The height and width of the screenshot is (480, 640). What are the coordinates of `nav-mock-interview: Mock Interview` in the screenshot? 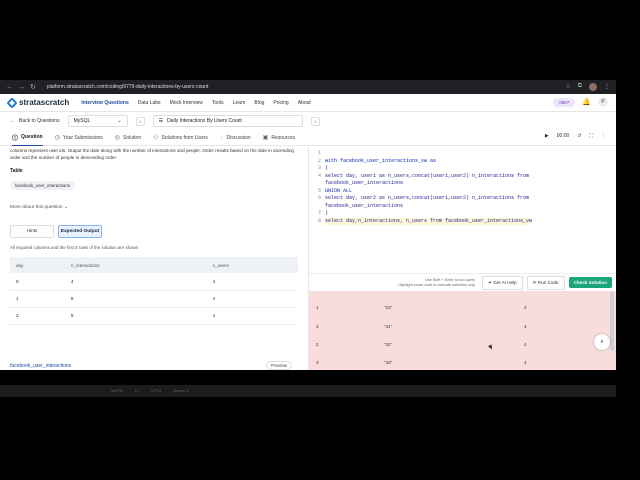 It's located at (186, 103).